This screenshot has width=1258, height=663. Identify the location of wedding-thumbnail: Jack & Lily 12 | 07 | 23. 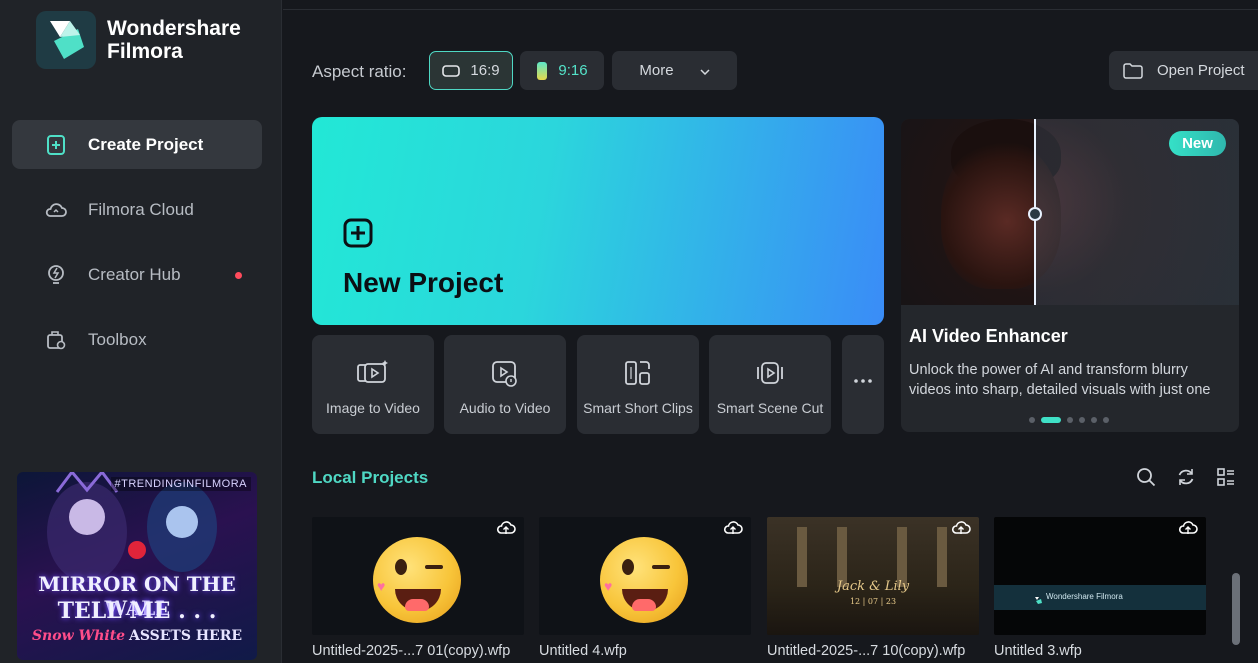
(873, 576).